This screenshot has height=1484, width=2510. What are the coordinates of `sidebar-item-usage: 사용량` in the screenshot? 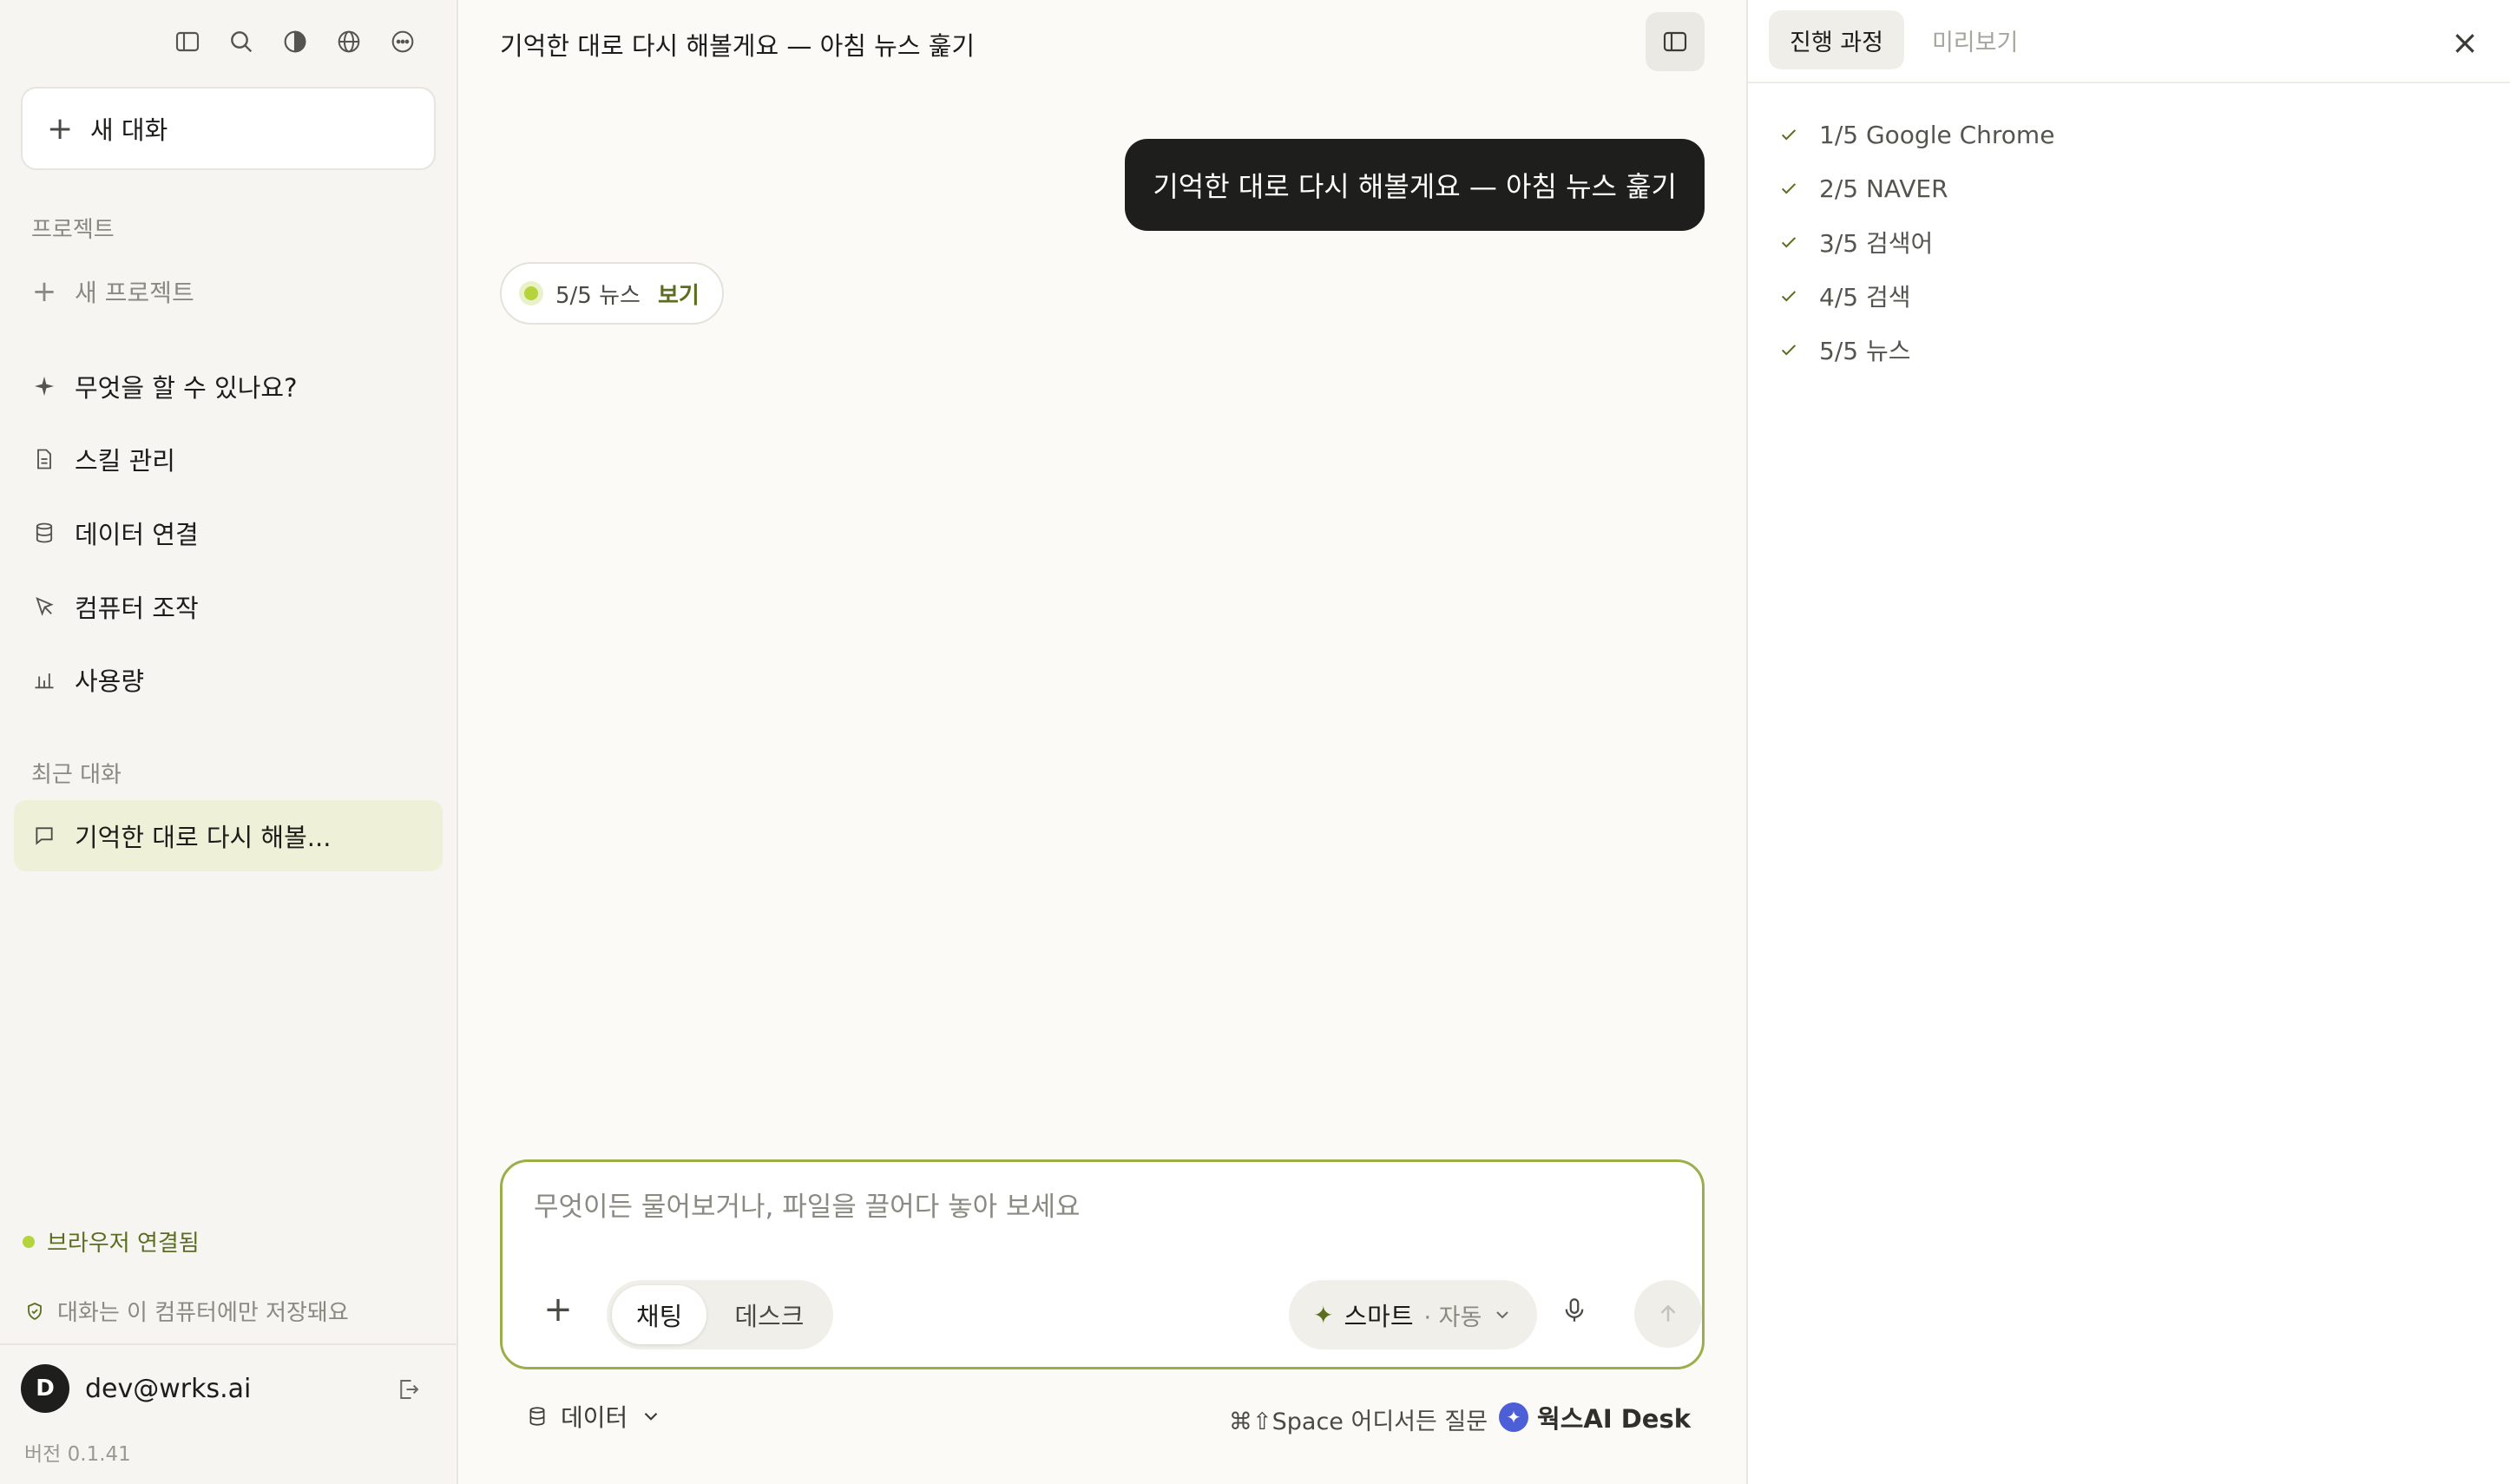 It's located at (88, 679).